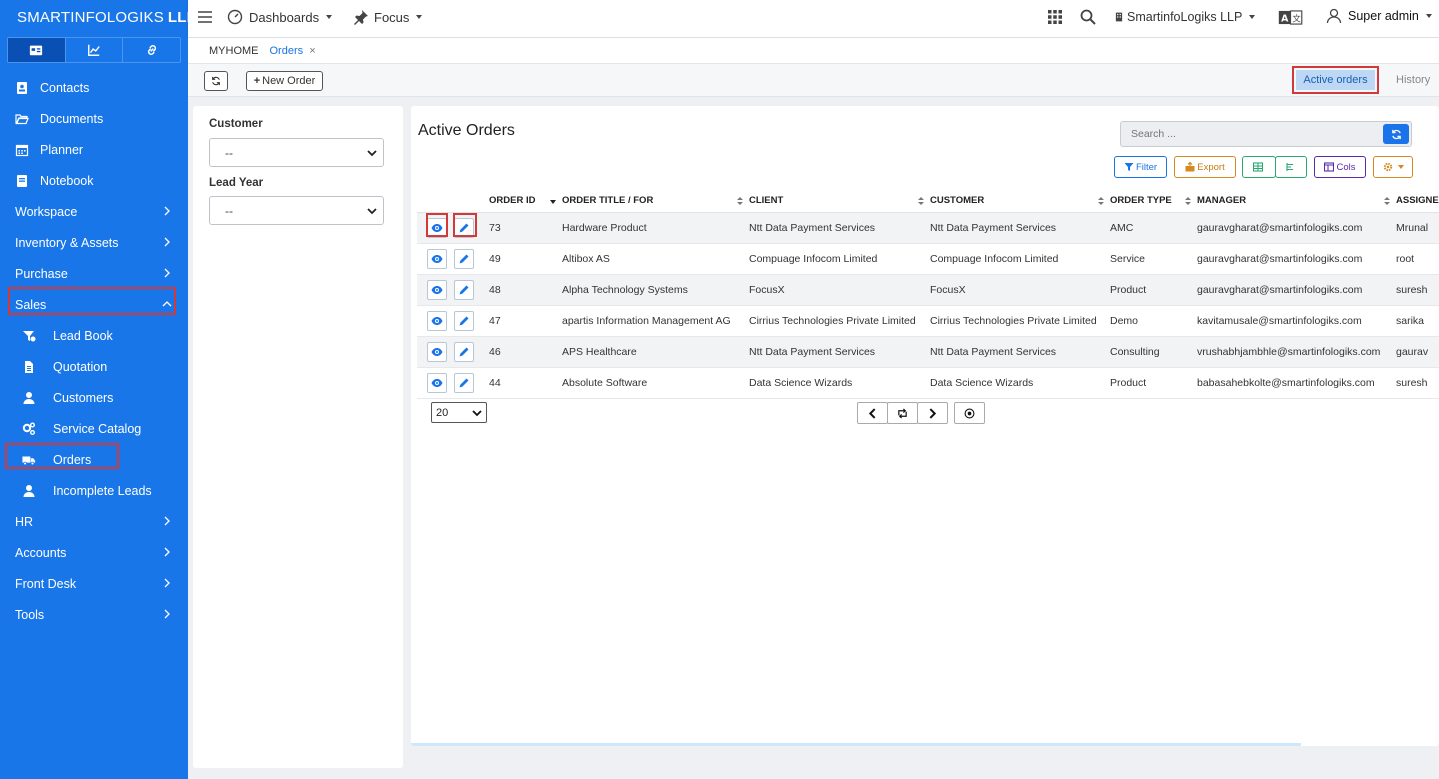 This screenshot has height=779, width=1439. What do you see at coordinates (1296, 201) in the screenshot?
I see `column-header-manager: MANAGER` at bounding box center [1296, 201].